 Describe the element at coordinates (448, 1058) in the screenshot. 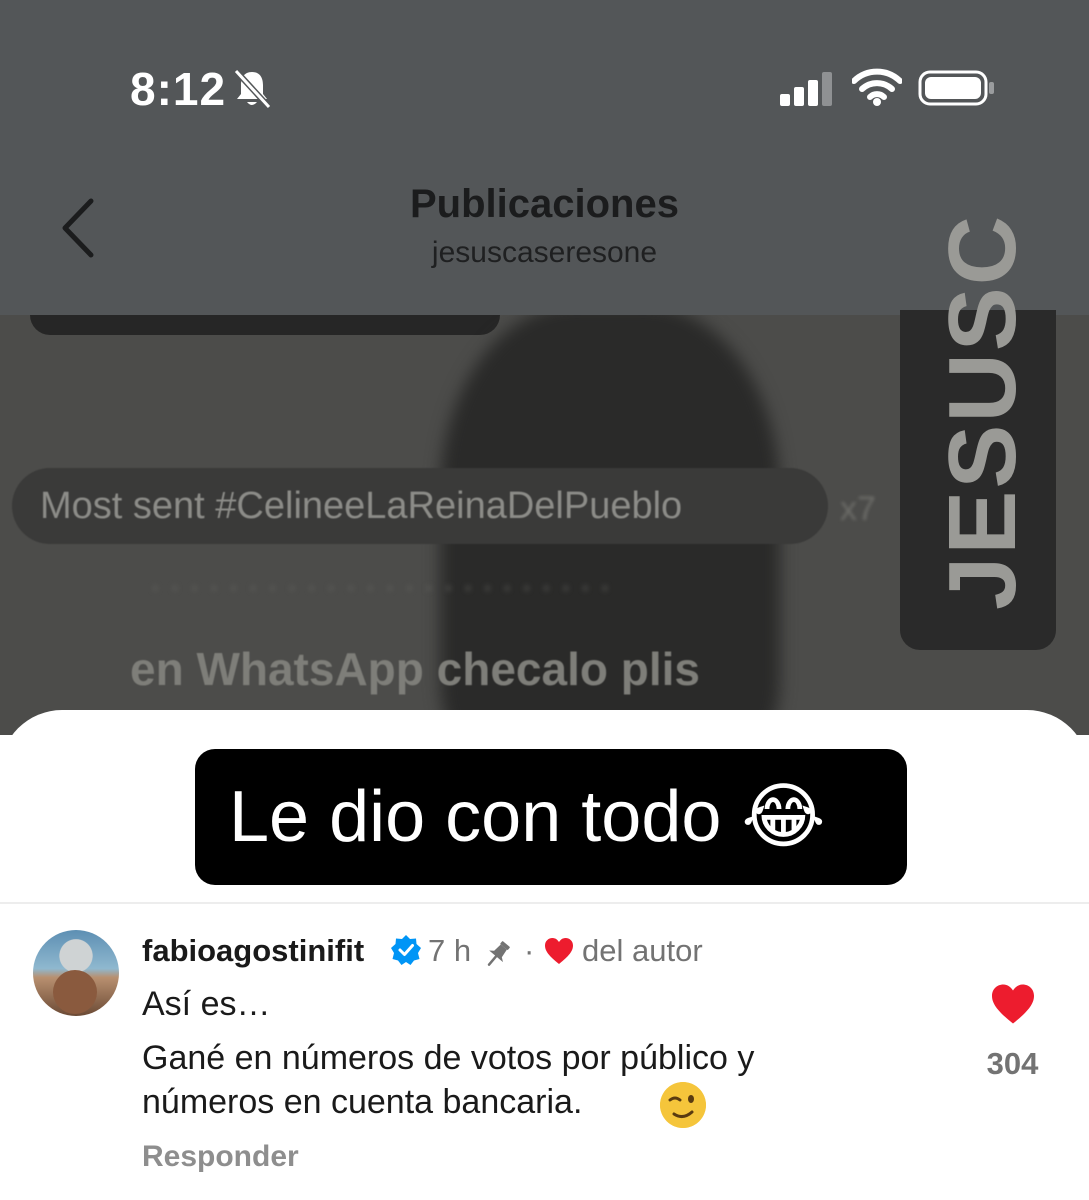

I see `comment-text-line: Gané en números de votos por público y` at that location.